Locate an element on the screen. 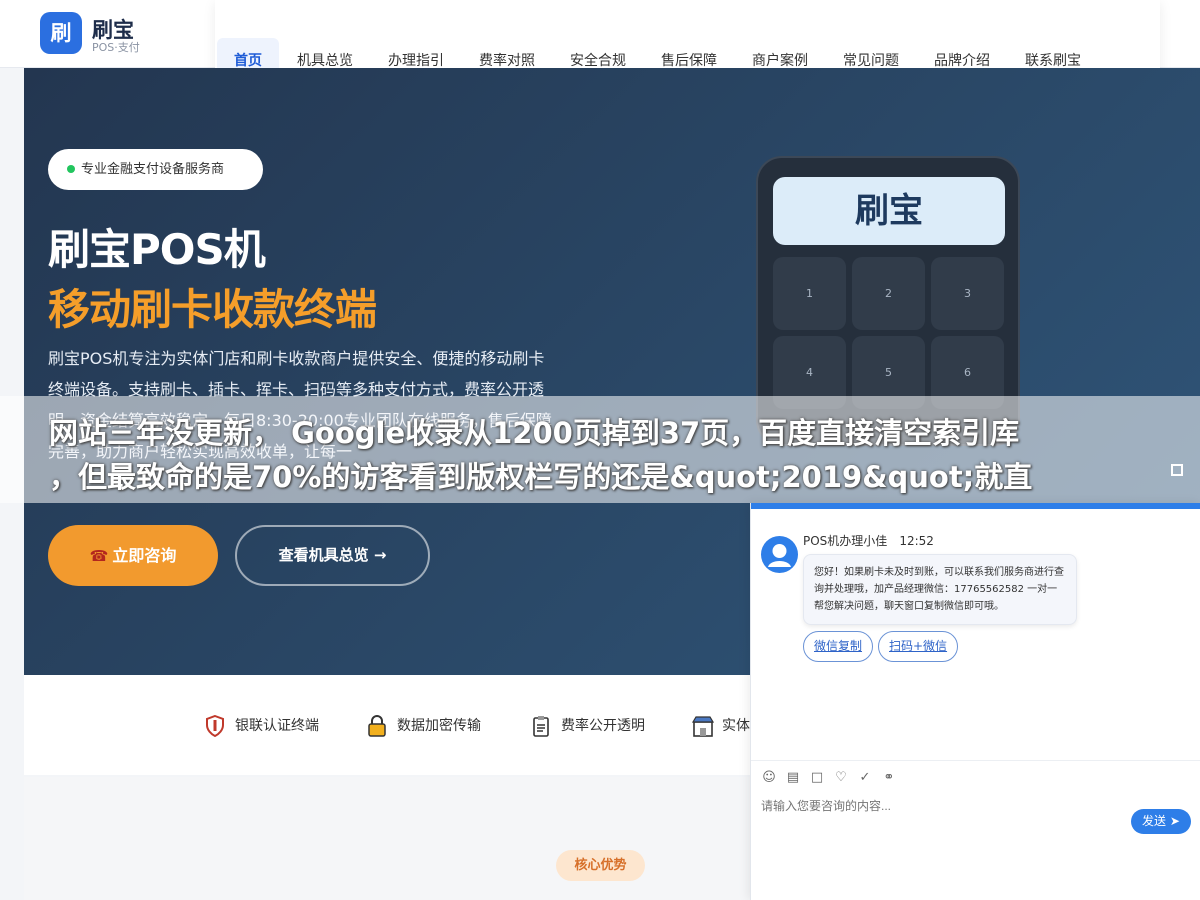  feature-item: 数据加密传输 is located at coordinates (424, 726).